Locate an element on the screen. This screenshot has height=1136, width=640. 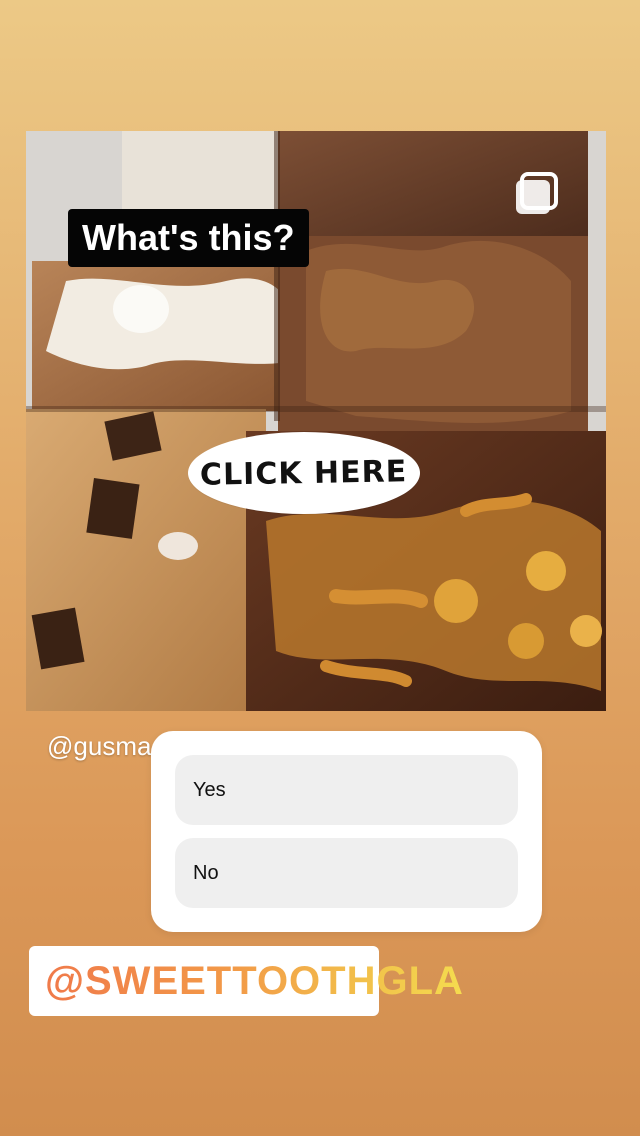
mention-sticker: @SWEETTOOTHGLA is located at coordinates (246, 981).